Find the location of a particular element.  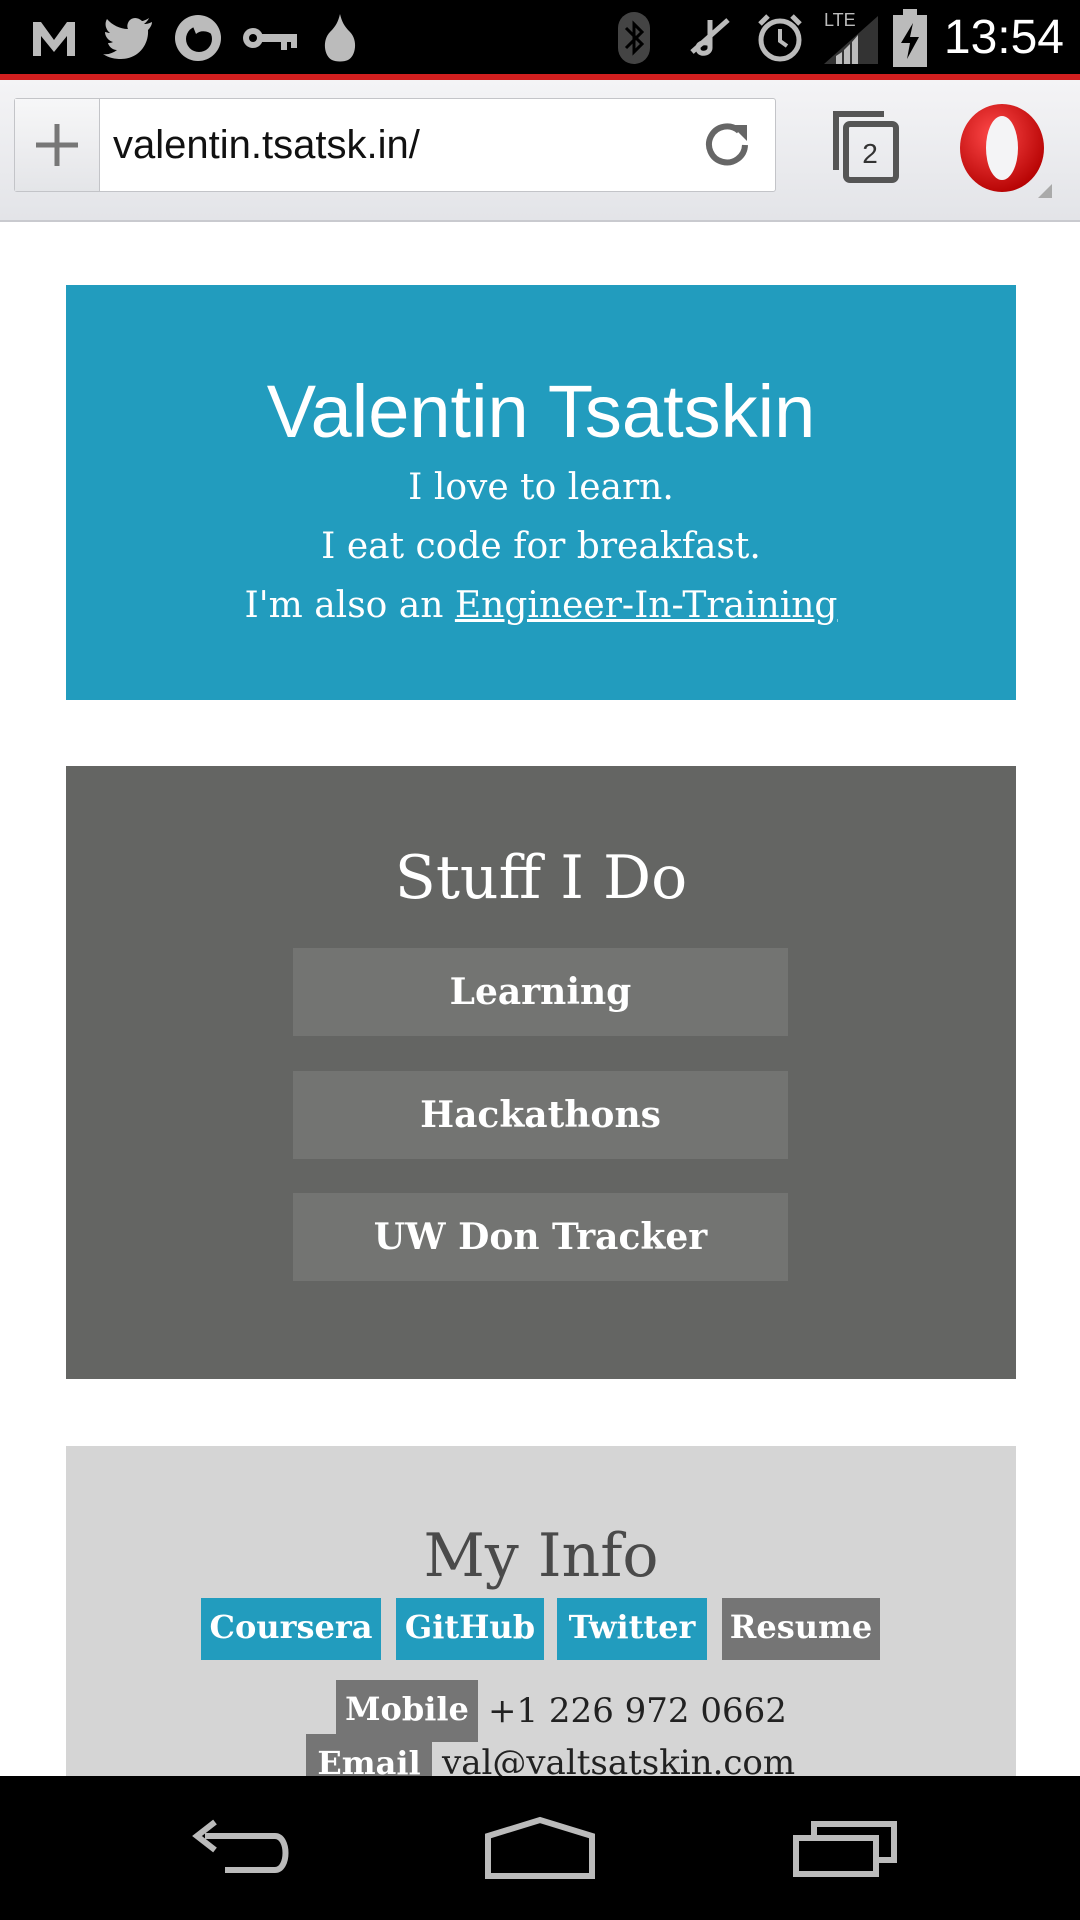

svg-text: LTE is located at coordinates (840, 20).